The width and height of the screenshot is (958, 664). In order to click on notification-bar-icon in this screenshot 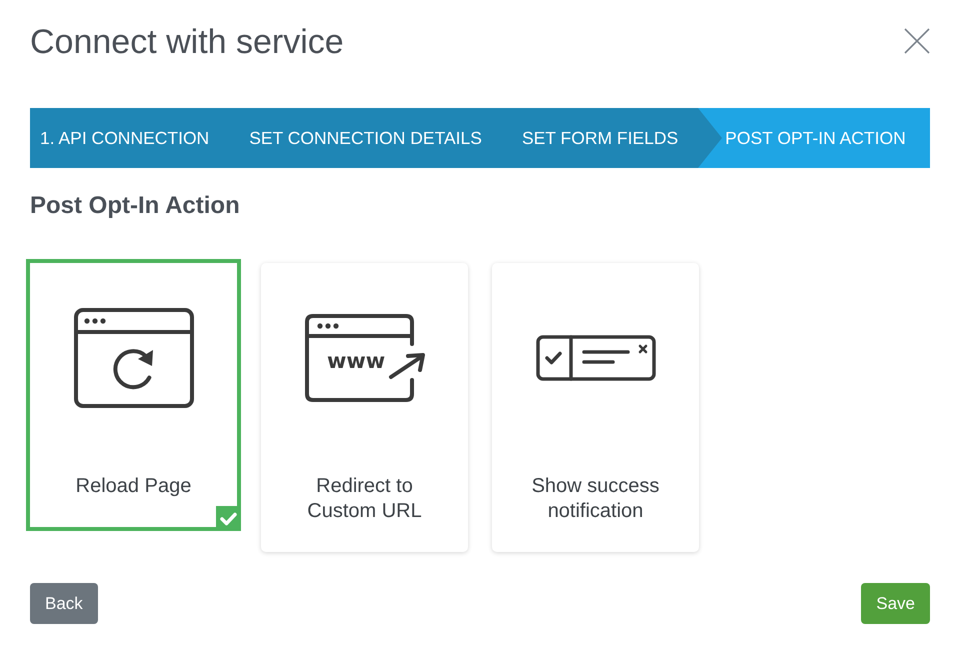, I will do `click(596, 358)`.